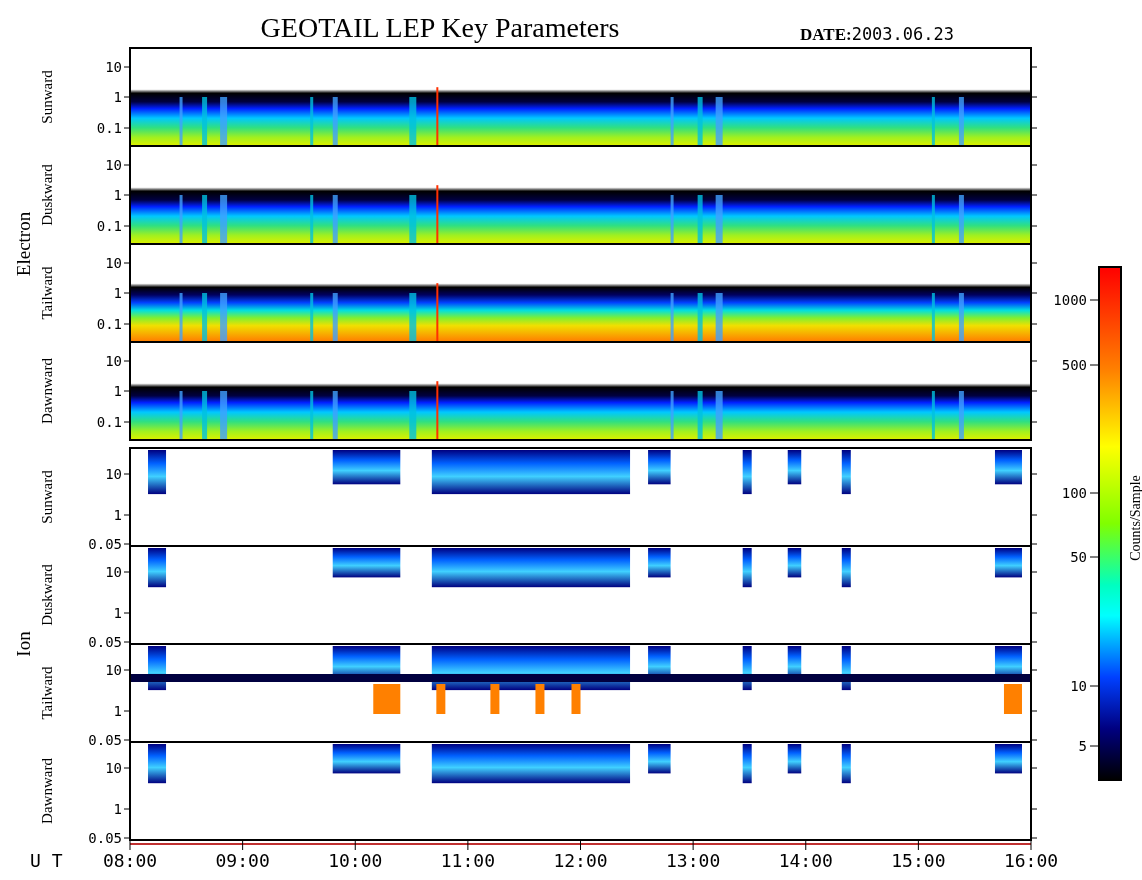  I want to click on group-label: Ion, so click(23, 644).